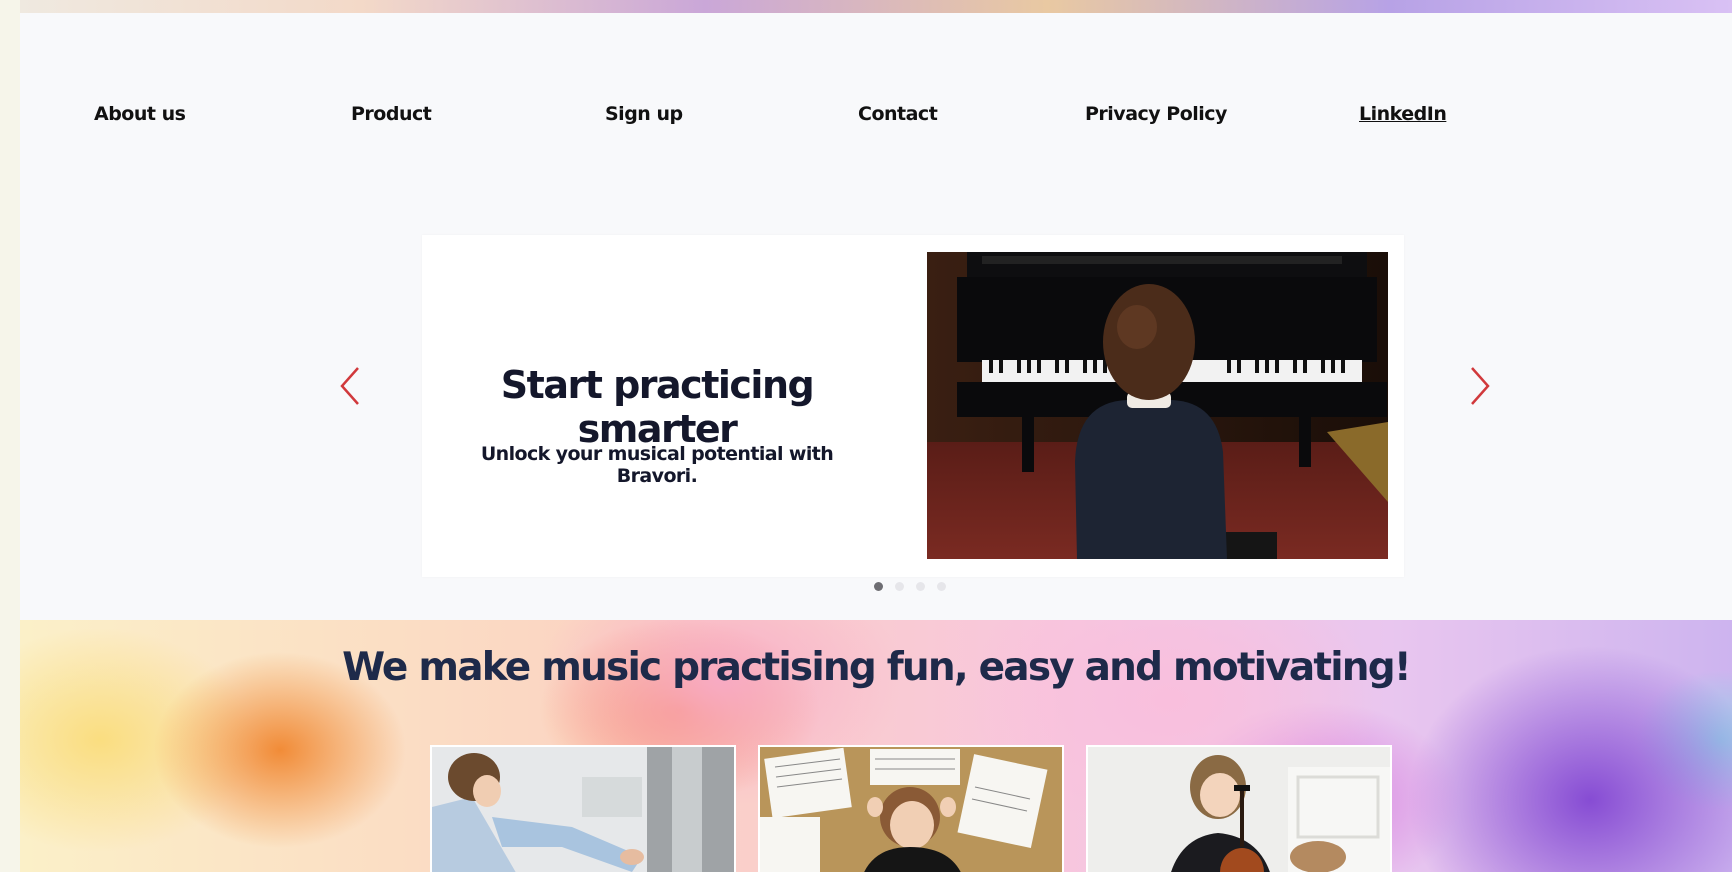 The width and height of the screenshot is (1732, 872). I want to click on child-sheet-music-photo, so click(911, 809).